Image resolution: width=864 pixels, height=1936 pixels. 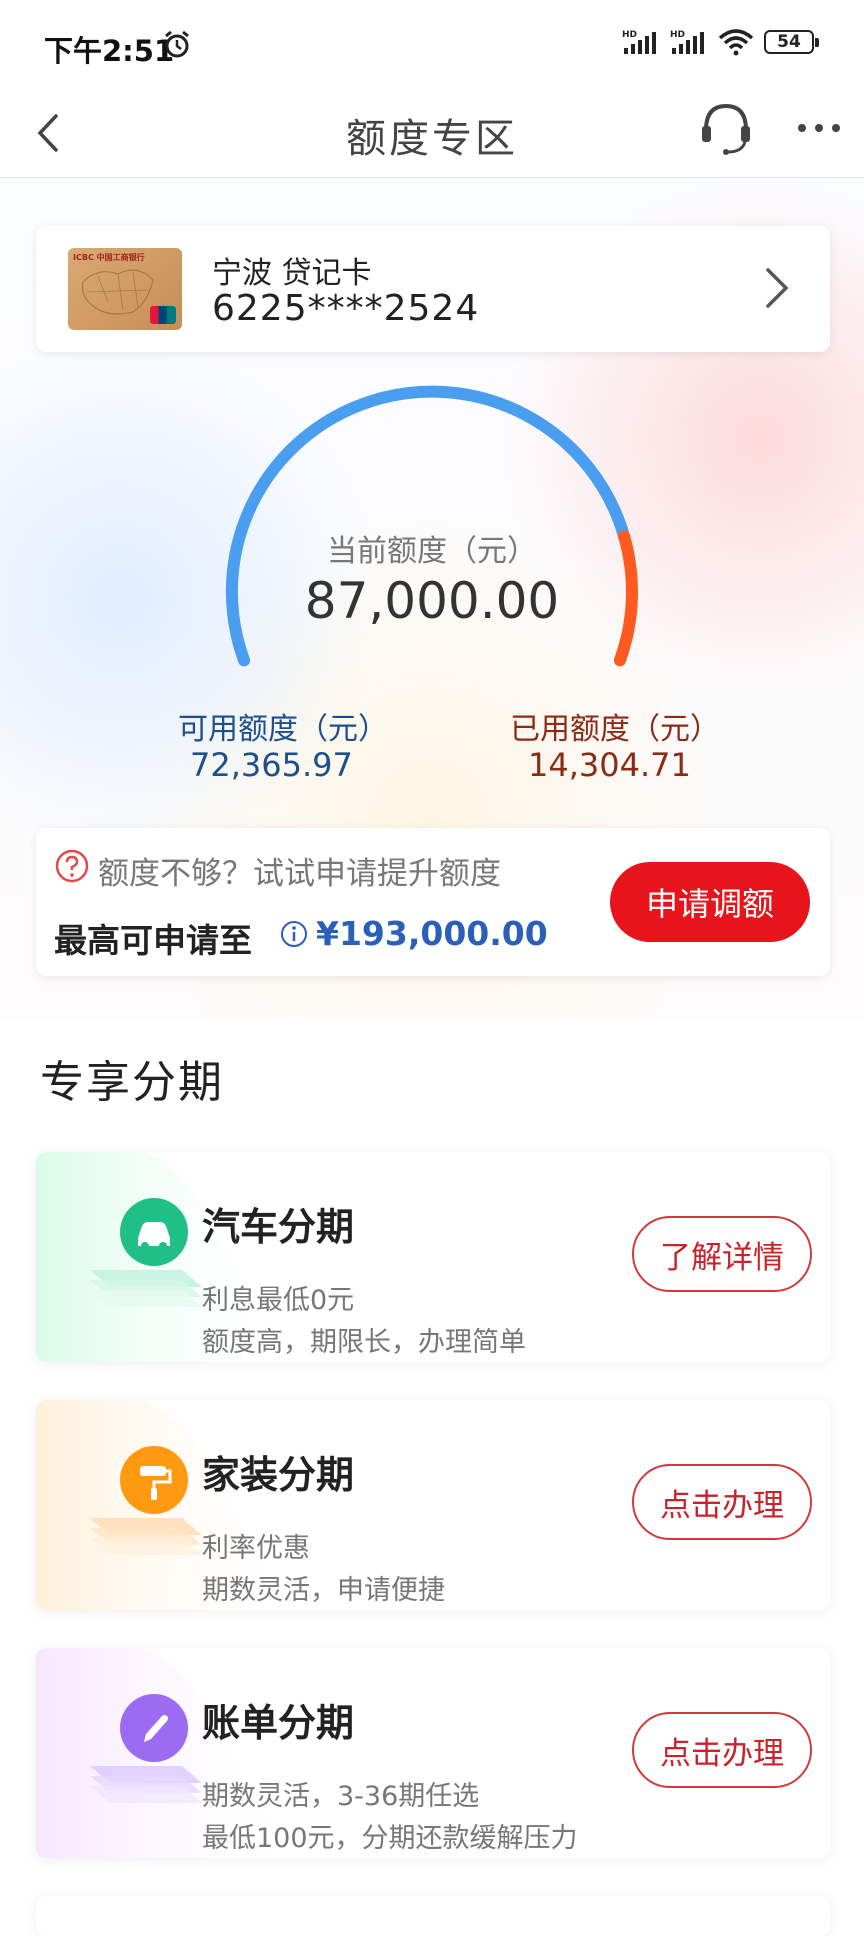 I want to click on alarm-icon, so click(x=177, y=44).